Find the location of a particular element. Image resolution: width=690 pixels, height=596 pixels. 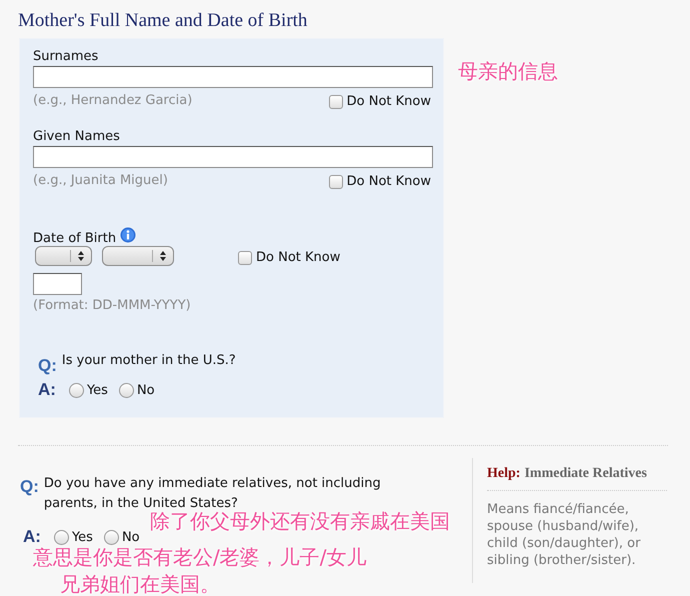

example-hint: (e.g., Hernandez Garcia) is located at coordinates (112, 100).